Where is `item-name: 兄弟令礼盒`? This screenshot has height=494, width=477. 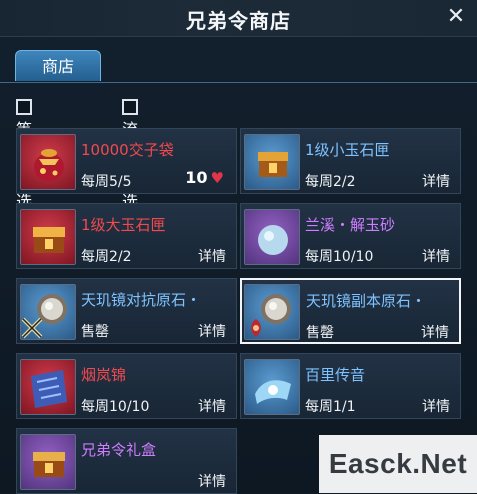
item-name: 兄弟令礼盒 is located at coordinates (119, 450).